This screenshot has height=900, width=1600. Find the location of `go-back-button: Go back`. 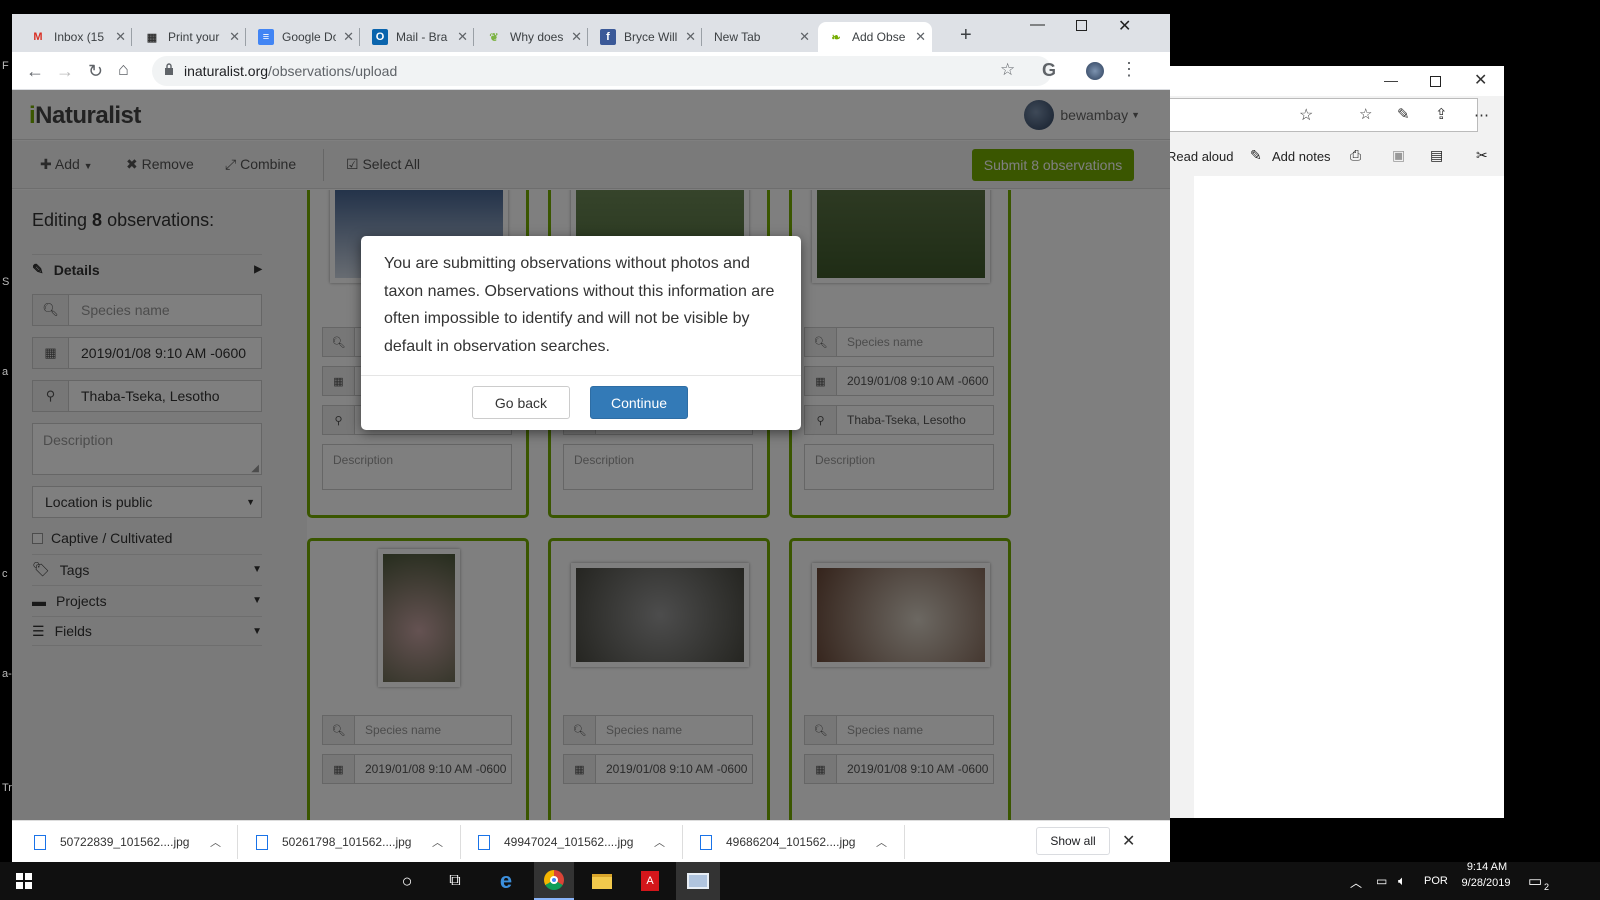

go-back-button: Go back is located at coordinates (521, 402).